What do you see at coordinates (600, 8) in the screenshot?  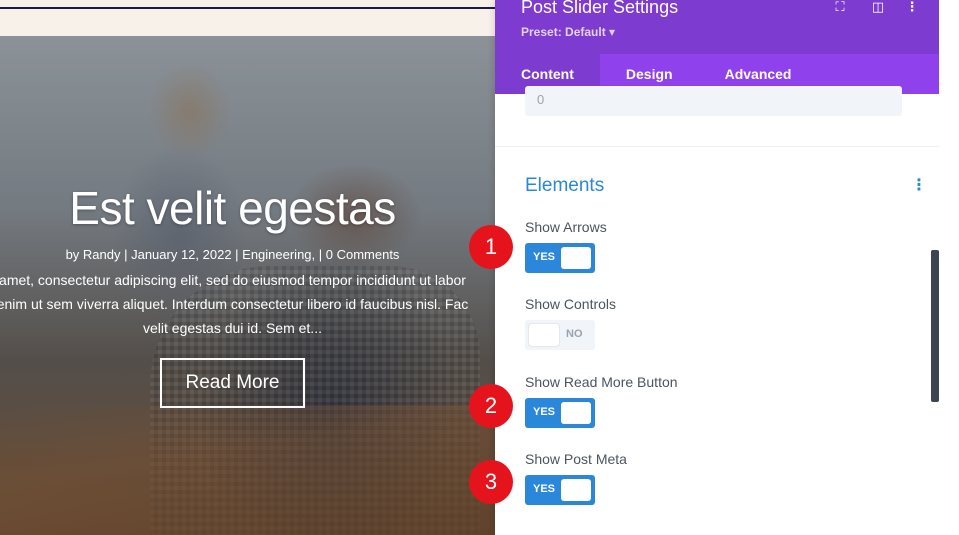 I see `panel-title: Post Slider Settings` at bounding box center [600, 8].